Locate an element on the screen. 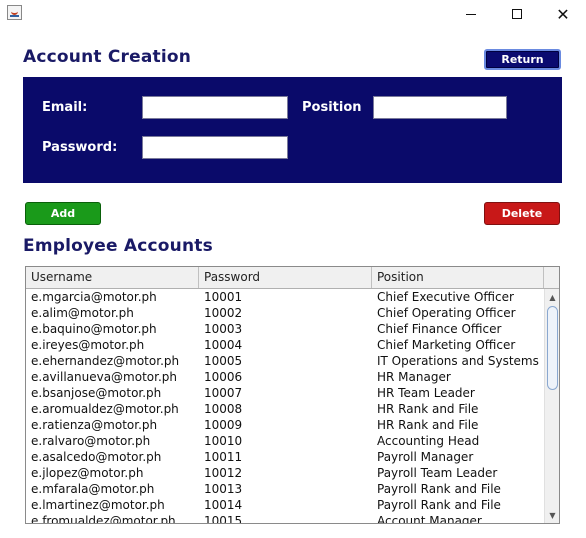 The height and width of the screenshot is (538, 586). close-icon: ✕ is located at coordinates (563, 14).